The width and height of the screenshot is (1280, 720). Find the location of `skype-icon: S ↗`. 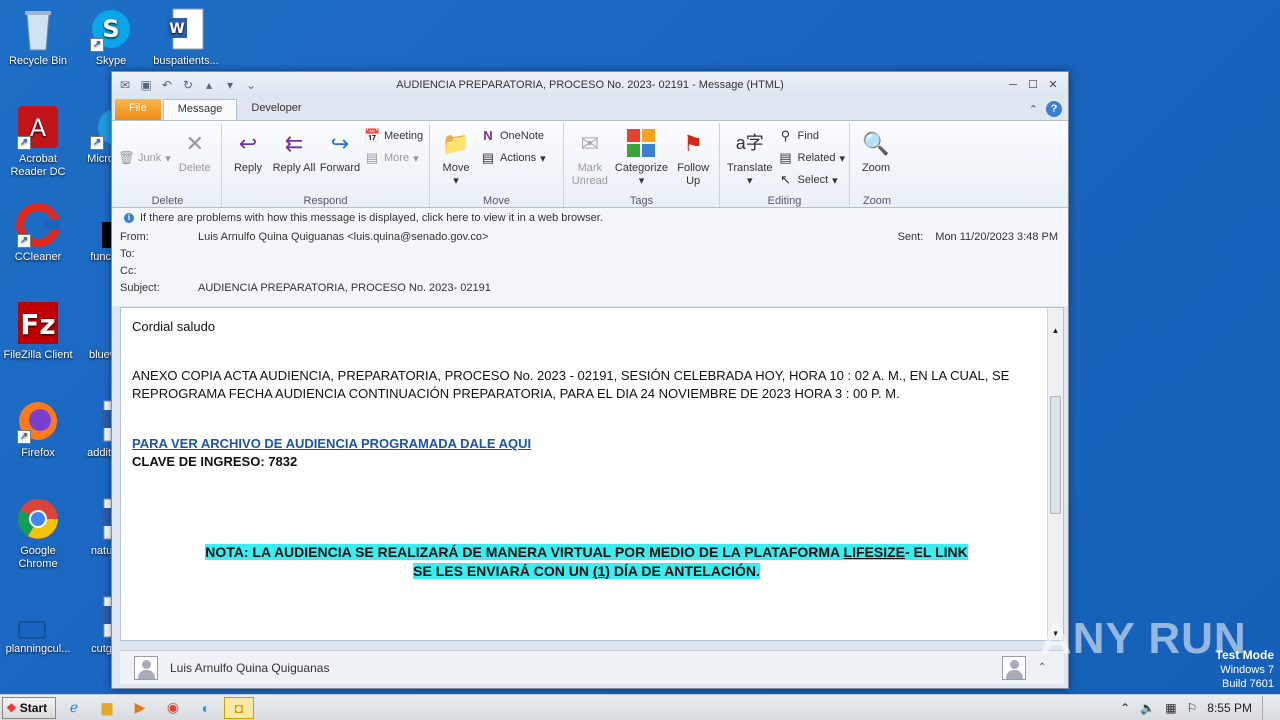

skype-icon: S ↗ is located at coordinates (111, 29).